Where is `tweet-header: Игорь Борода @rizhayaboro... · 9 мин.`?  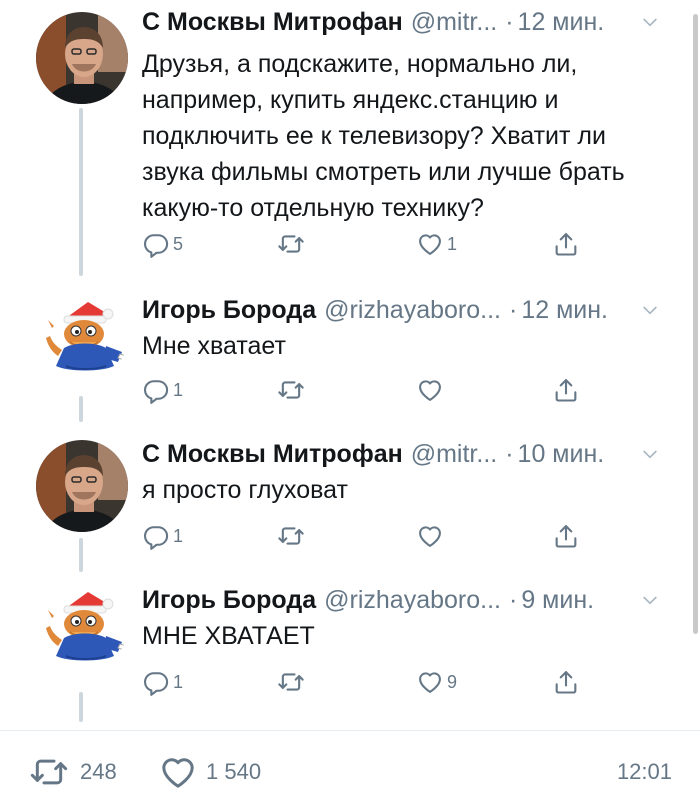 tweet-header: Игорь Борода @rizhayaboro... · 9 мин. is located at coordinates (401, 600).